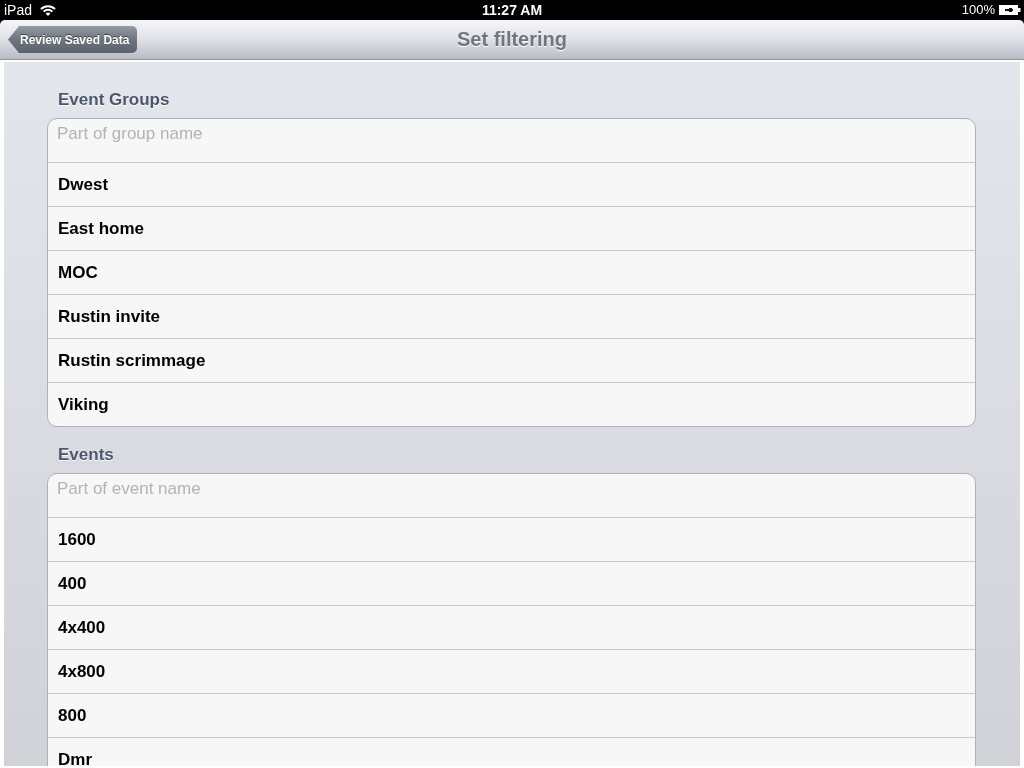 Image resolution: width=1024 pixels, height=768 pixels. What do you see at coordinates (511, 751) in the screenshot?
I see `list-item: Dmr` at bounding box center [511, 751].